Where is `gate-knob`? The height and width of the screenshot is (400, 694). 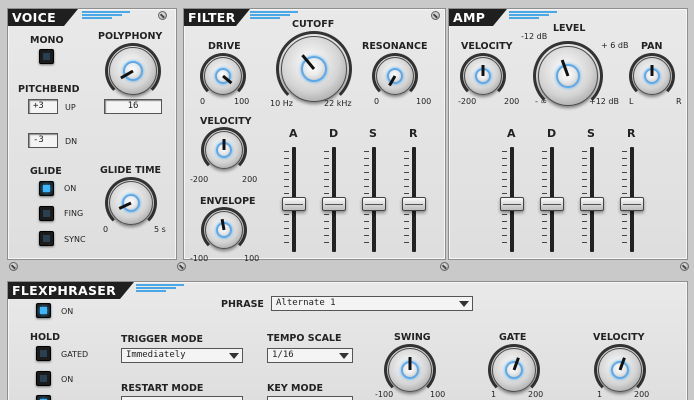
gate-knob is located at coordinates (514, 370).